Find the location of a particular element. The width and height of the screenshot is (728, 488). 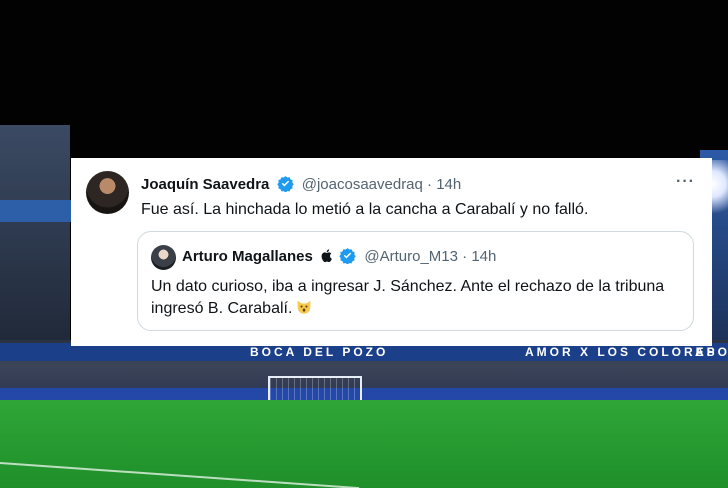

quoted-author-name: Arturo Magallanes is located at coordinates (247, 256).